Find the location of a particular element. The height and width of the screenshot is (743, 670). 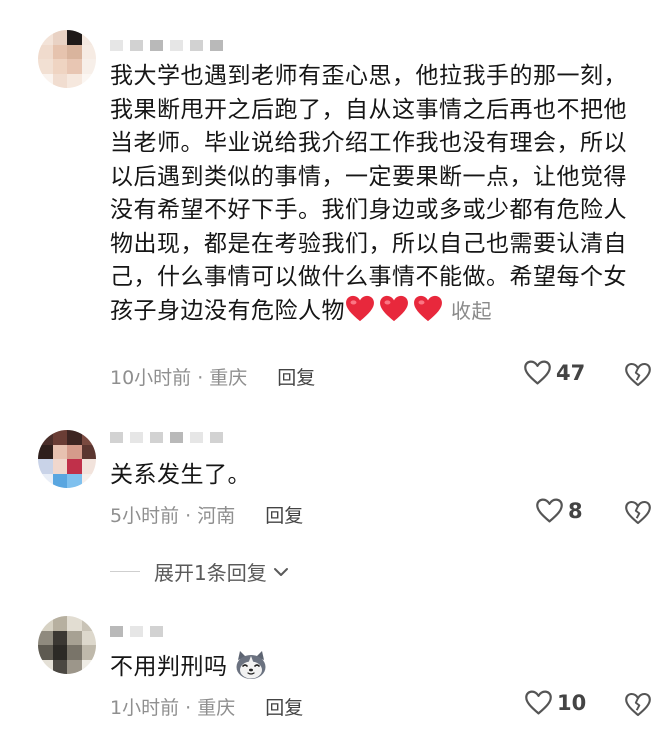

collapse-link: 收起 is located at coordinates (471, 311).